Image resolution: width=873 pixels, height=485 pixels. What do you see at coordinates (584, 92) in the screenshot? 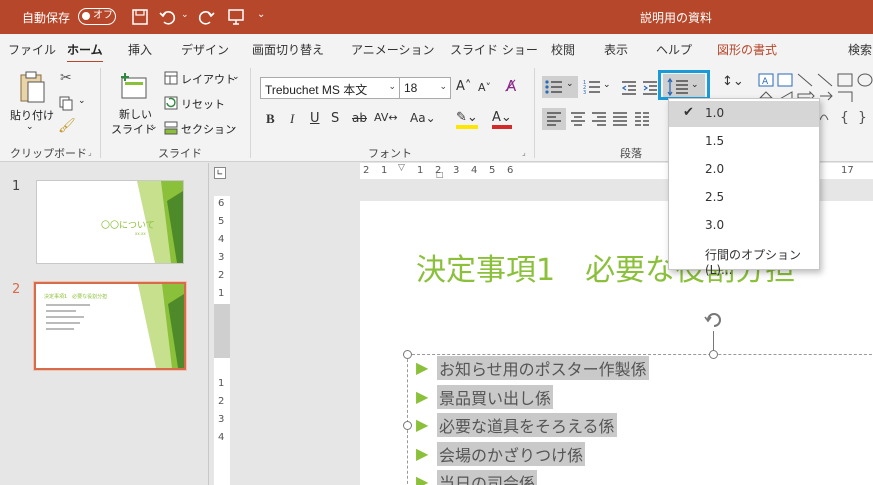
I see `svg-text: 3` at bounding box center [584, 92].